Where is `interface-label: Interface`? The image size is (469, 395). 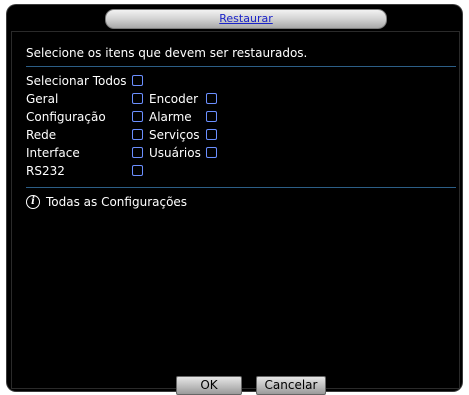 interface-label: Interface is located at coordinates (53, 153).